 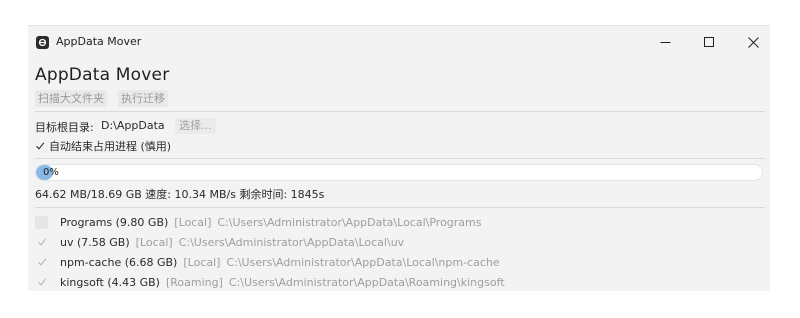 What do you see at coordinates (133, 125) in the screenshot?
I see `target-dir-value: D:\AppData` at bounding box center [133, 125].